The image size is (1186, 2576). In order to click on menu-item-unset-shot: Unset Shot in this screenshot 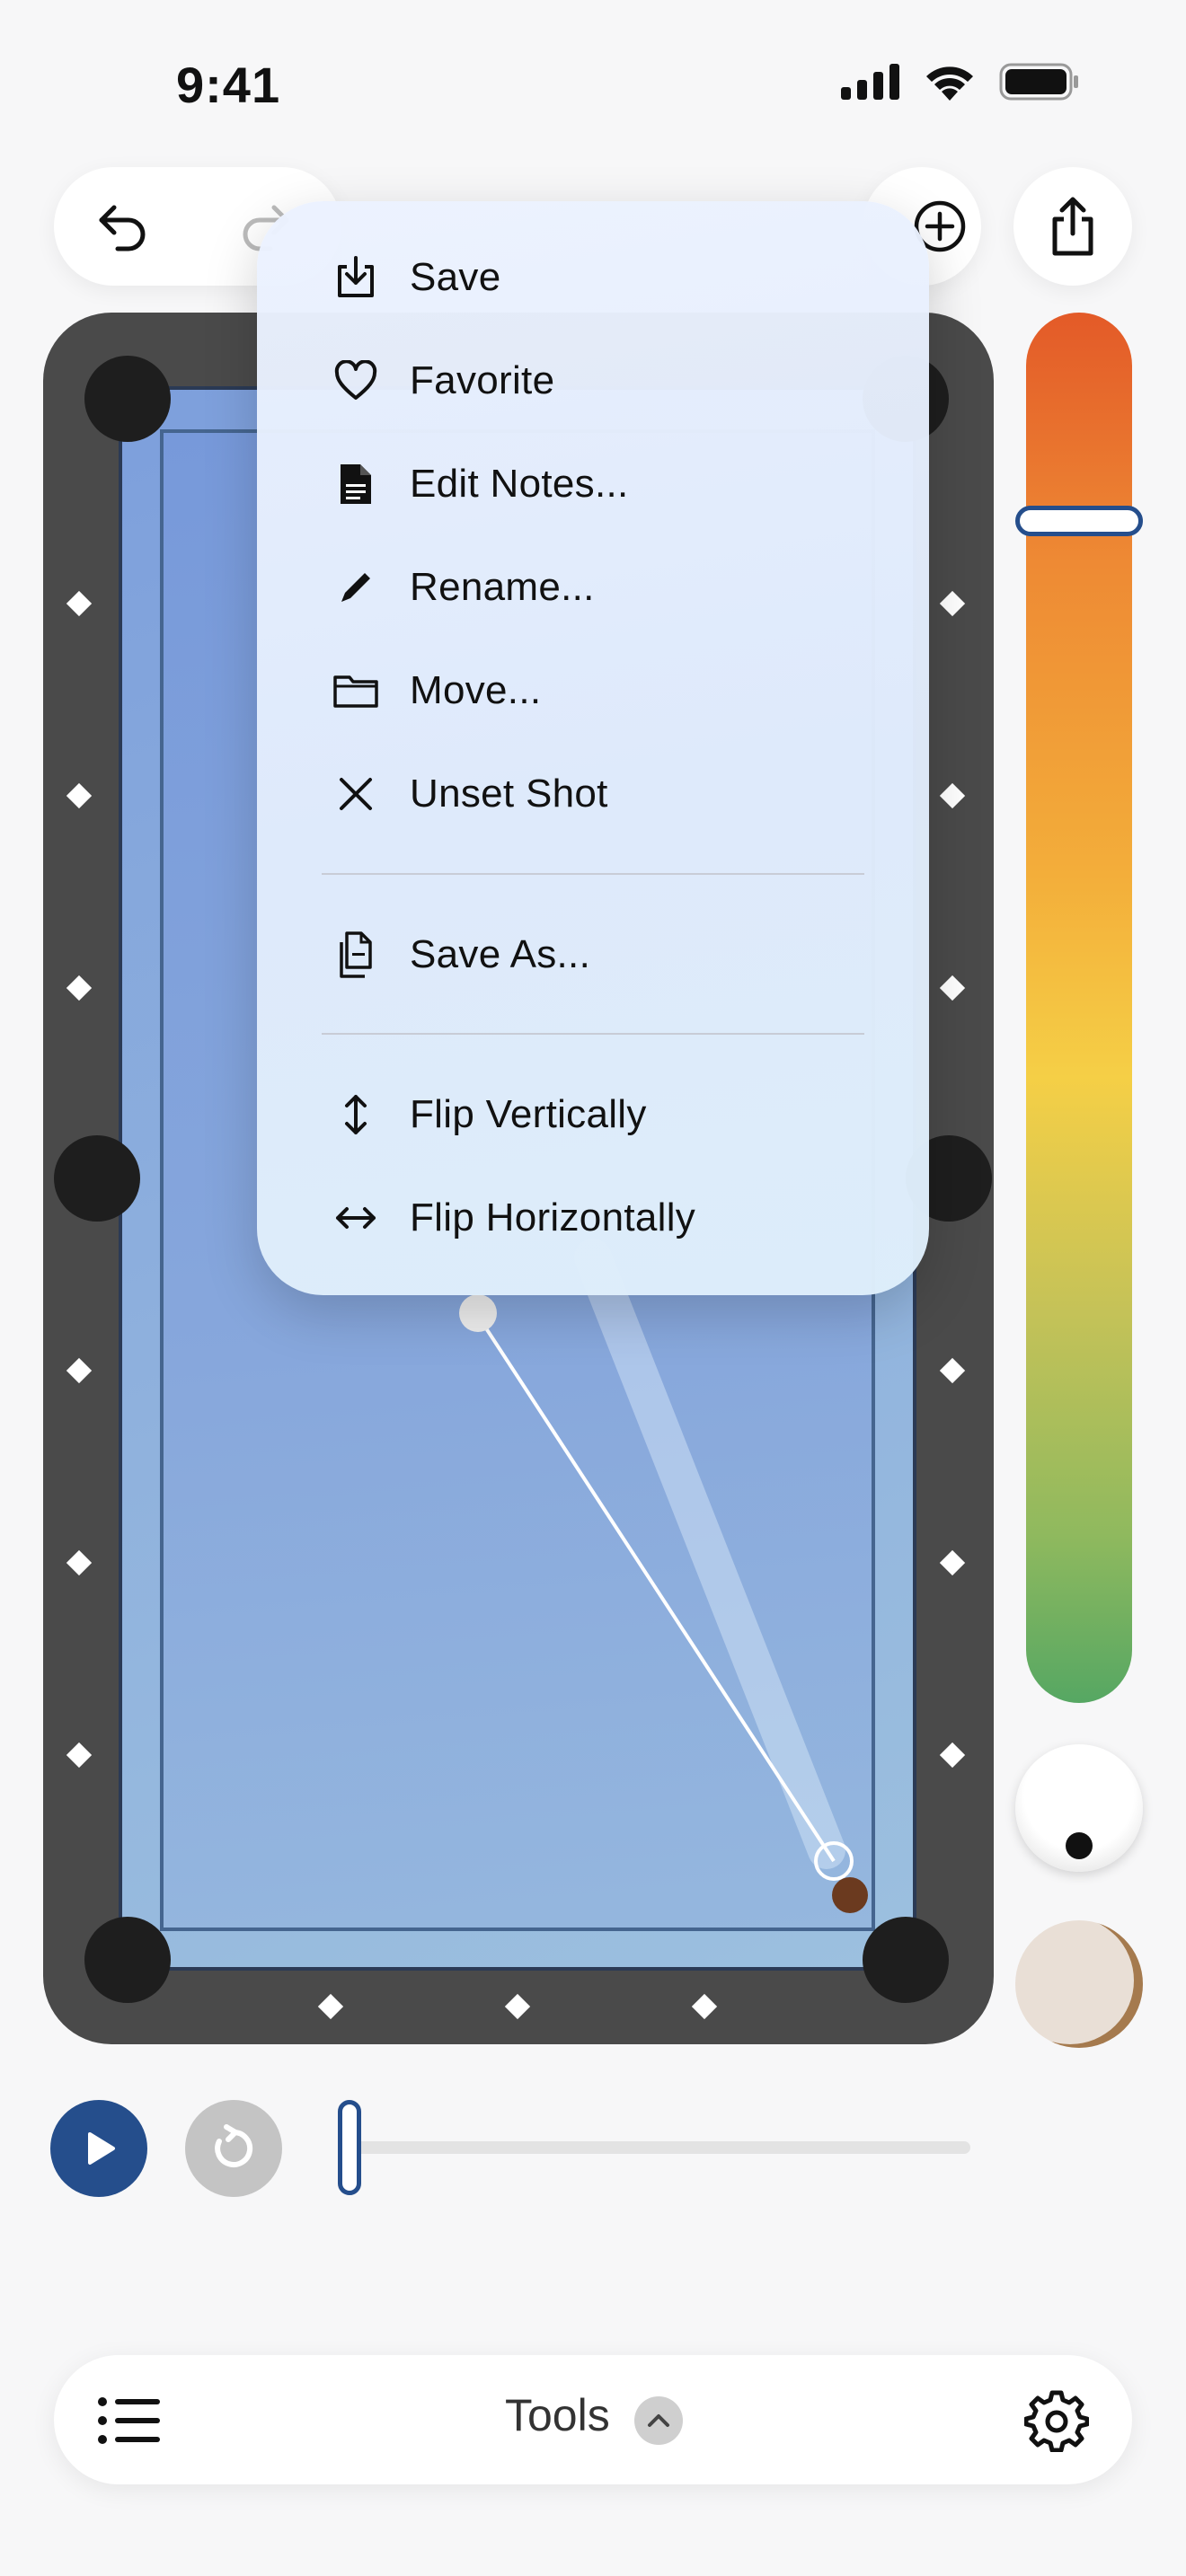, I will do `click(593, 794)`.